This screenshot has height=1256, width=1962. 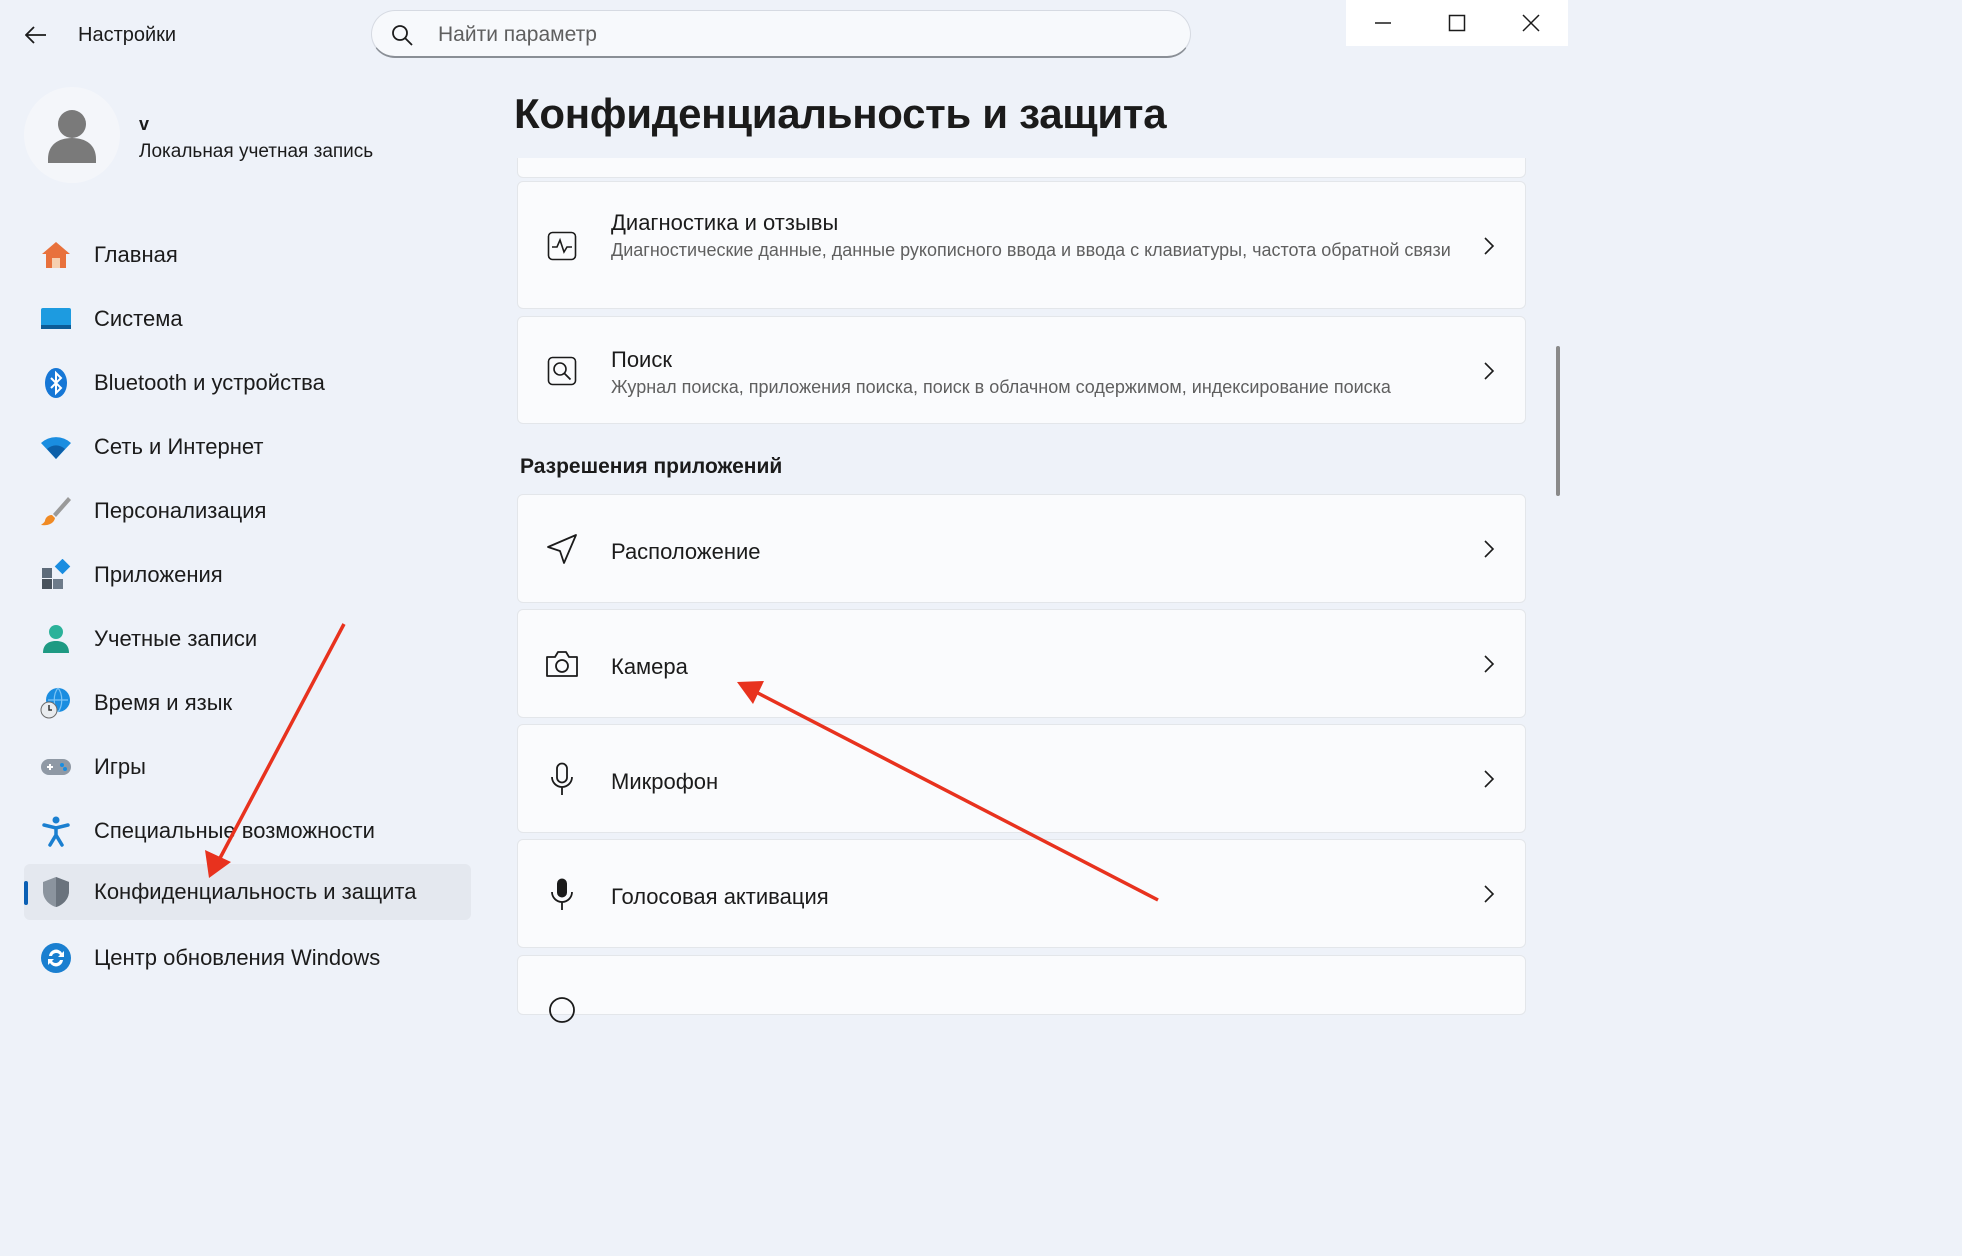 I want to click on bluetooth-icon, so click(x=56, y=383).